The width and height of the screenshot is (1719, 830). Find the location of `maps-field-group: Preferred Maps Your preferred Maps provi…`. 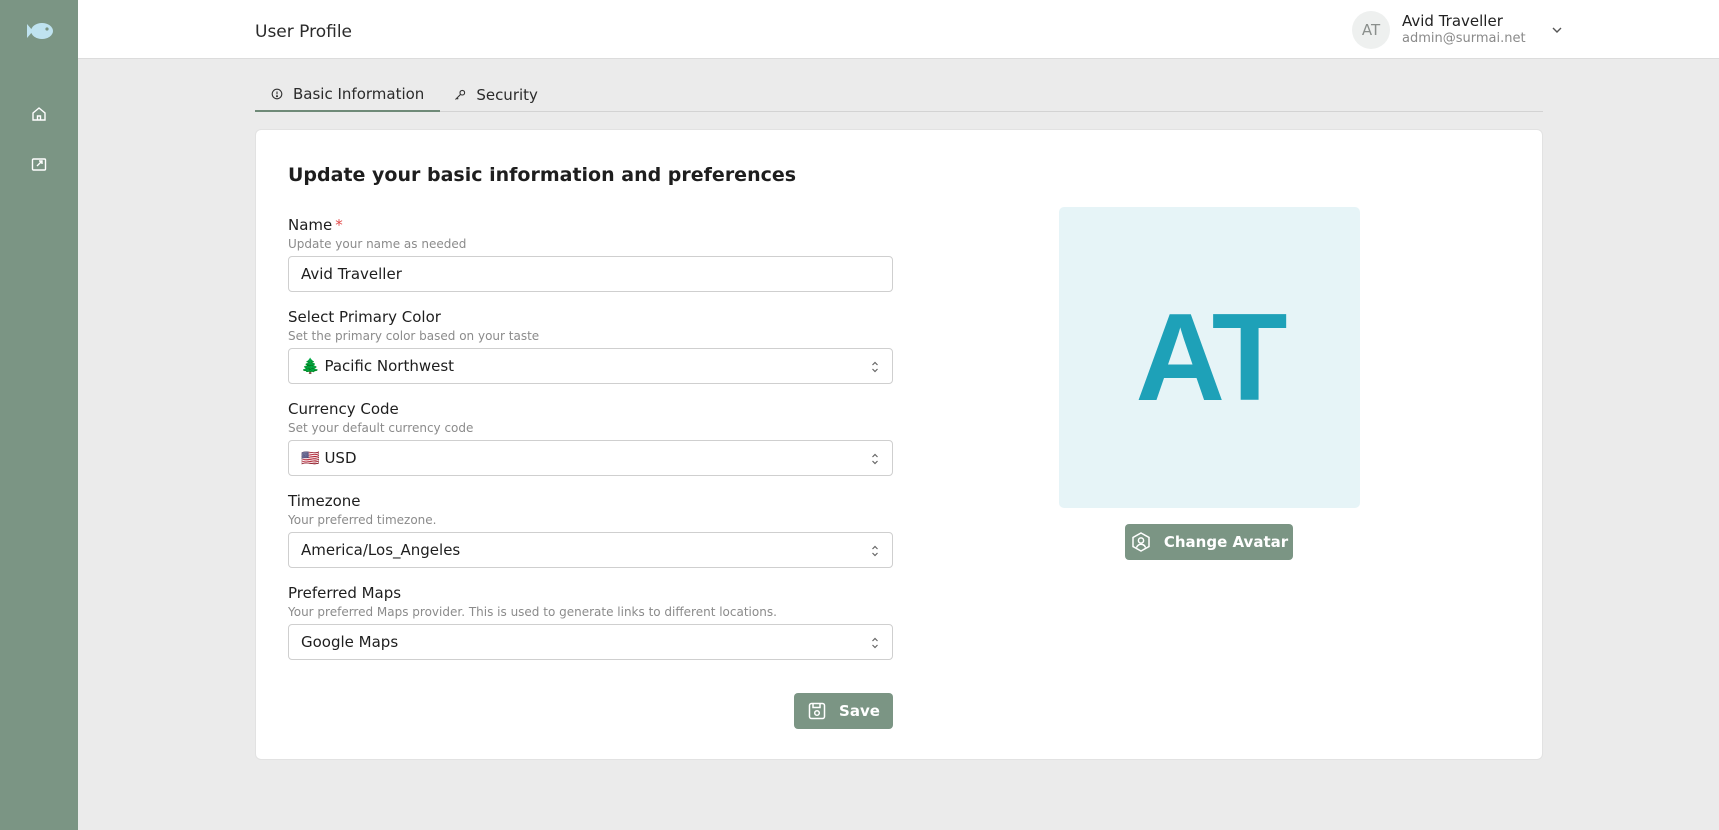

maps-field-group: Preferred Maps Your preferred Maps provi… is located at coordinates (590, 622).